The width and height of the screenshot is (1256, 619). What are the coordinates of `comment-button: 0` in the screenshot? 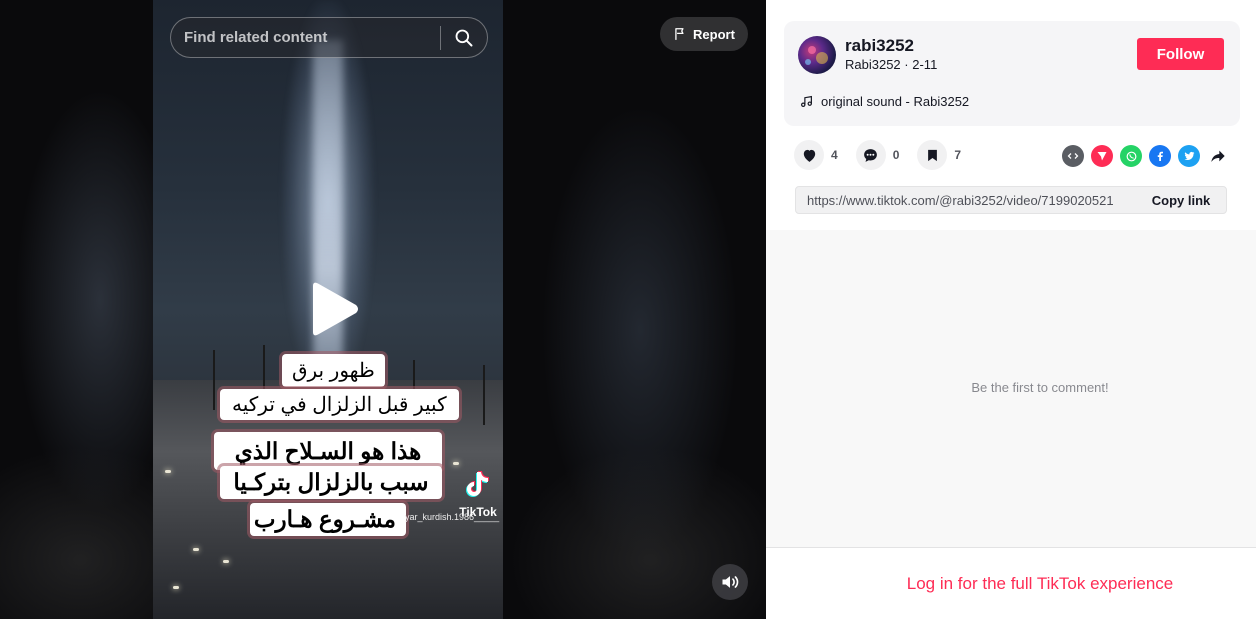 It's located at (877, 155).